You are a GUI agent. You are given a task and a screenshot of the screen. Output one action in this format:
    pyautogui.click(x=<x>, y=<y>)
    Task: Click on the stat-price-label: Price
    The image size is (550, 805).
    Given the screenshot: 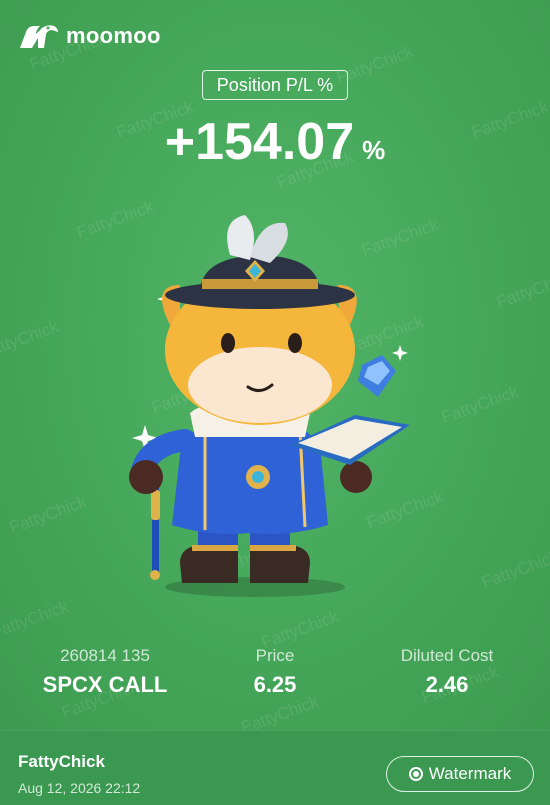 What is the action you would take?
    pyautogui.click(x=275, y=655)
    